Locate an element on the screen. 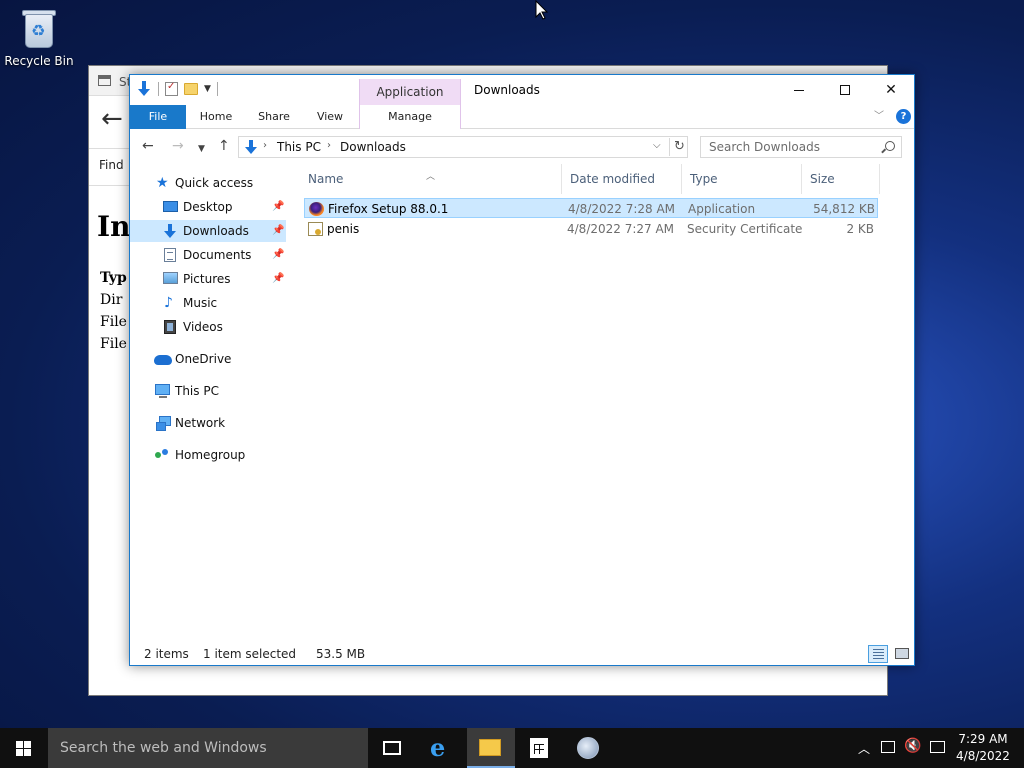 This screenshot has width=1024, height=768. mouse-cursor-icon is located at coordinates (542, 10).